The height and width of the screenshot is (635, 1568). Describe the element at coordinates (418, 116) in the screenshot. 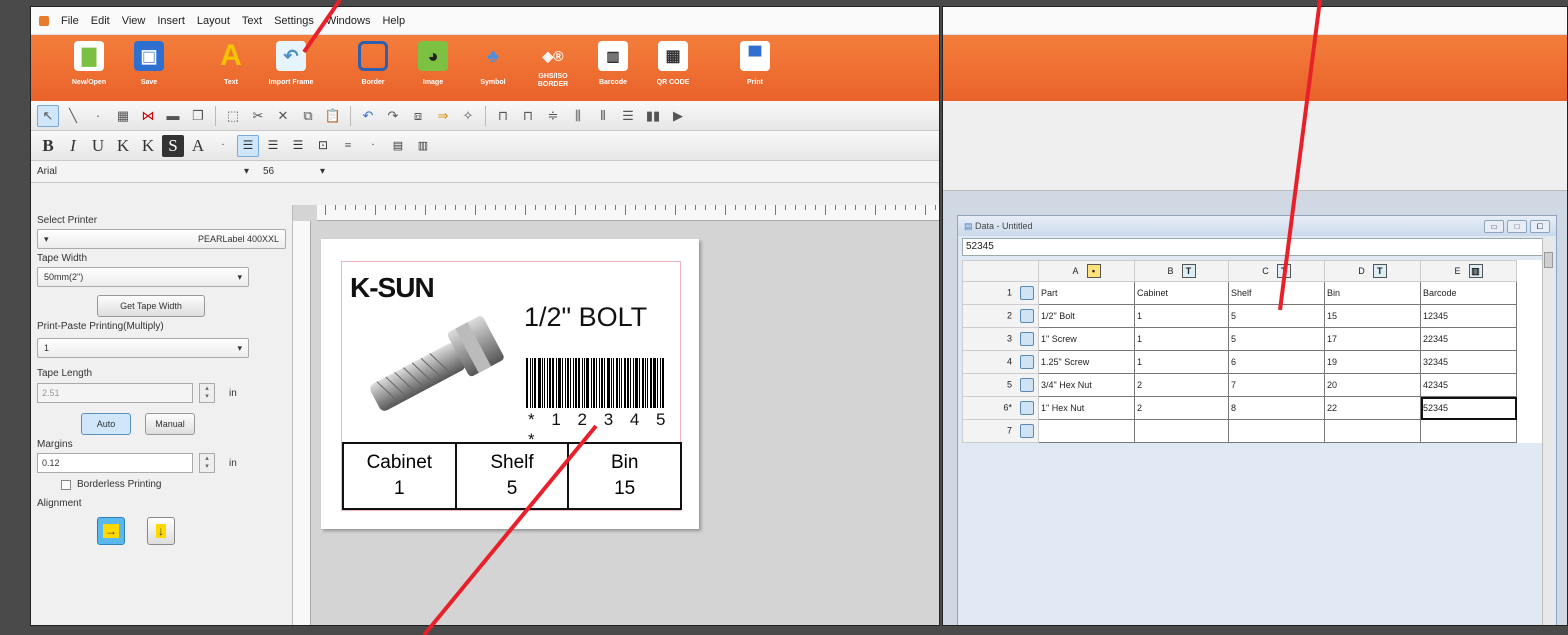

I see `group-icon: ⧈` at that location.